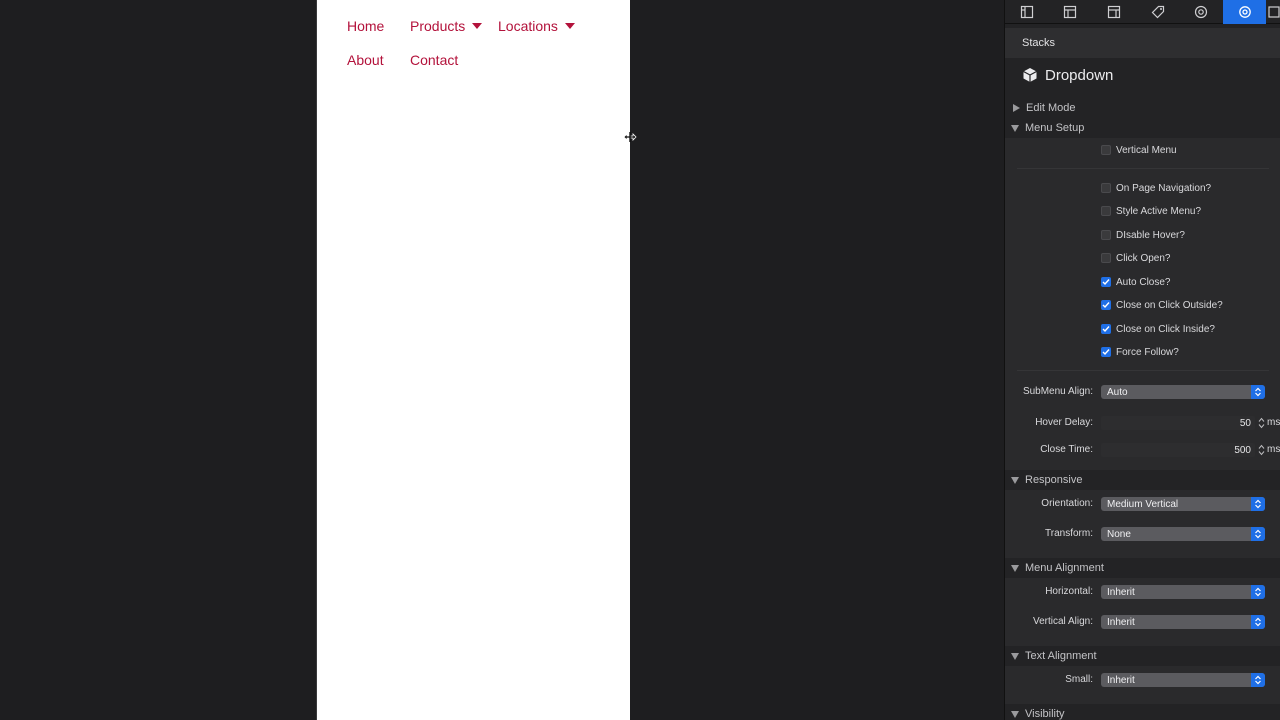 The image size is (1280, 720). What do you see at coordinates (630, 137) in the screenshot?
I see `resize-cursor-icon` at bounding box center [630, 137].